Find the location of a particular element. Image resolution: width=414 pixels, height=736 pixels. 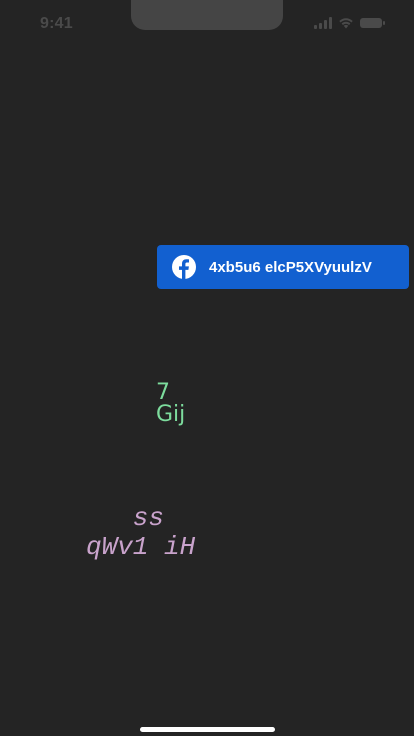

green-text-block: 7 Gij is located at coordinates (170, 404).